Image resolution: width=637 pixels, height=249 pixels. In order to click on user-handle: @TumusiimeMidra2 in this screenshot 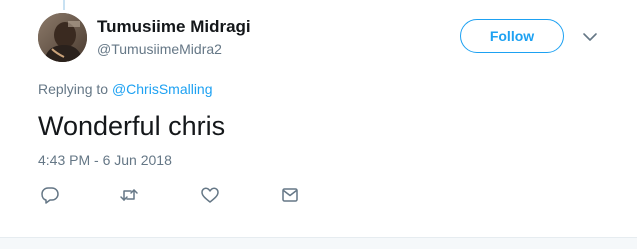, I will do `click(159, 49)`.